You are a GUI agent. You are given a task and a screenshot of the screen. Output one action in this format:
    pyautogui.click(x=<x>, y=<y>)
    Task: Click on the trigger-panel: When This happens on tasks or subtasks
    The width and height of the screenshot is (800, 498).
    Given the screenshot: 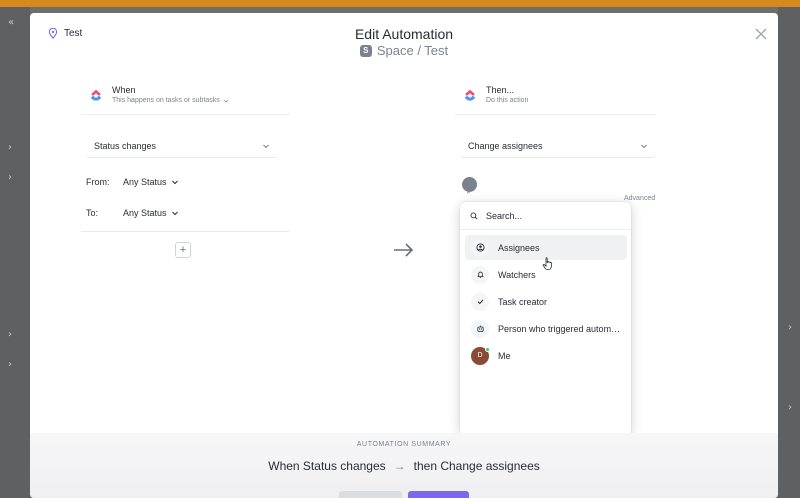 What is the action you would take?
    pyautogui.click(x=185, y=95)
    